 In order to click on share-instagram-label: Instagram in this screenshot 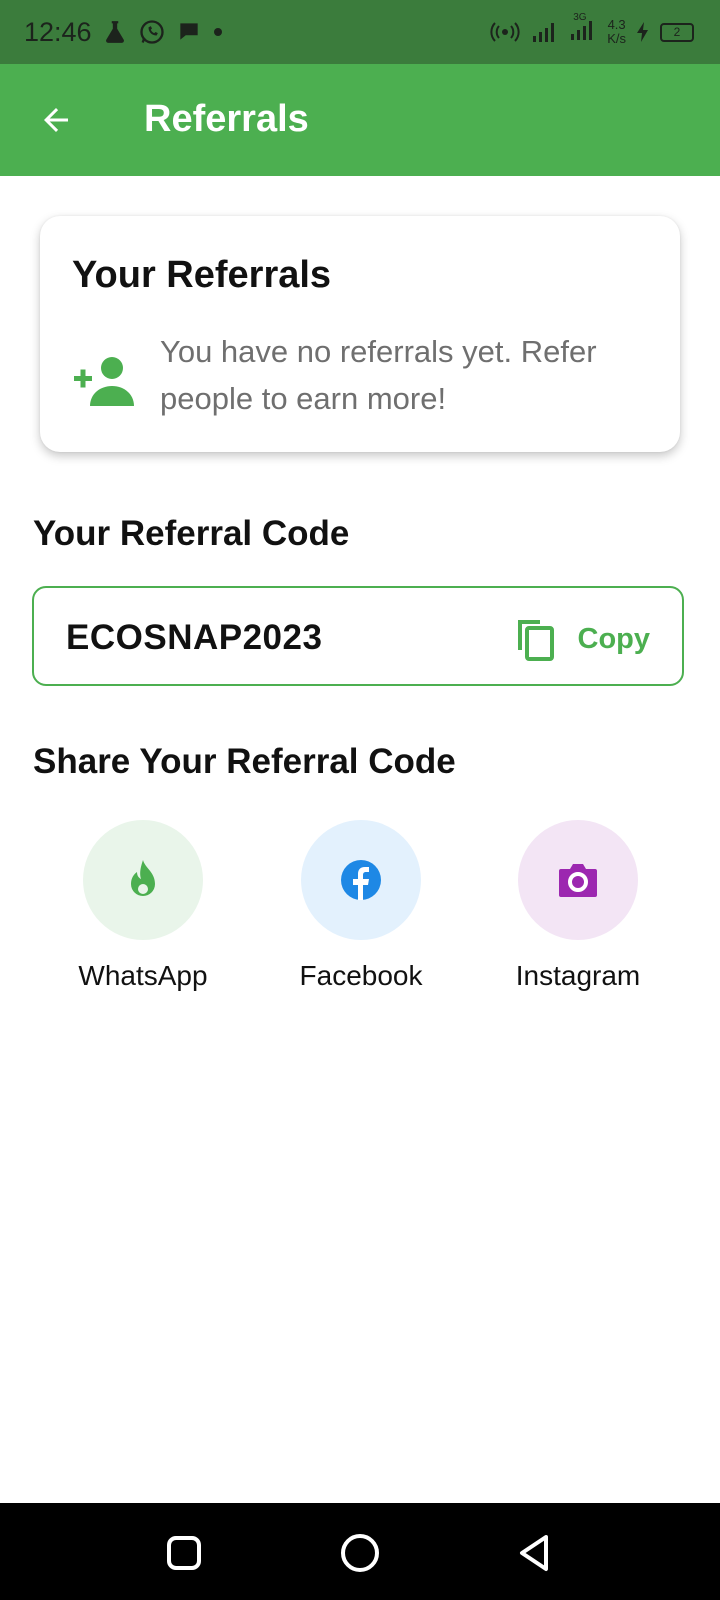, I will do `click(578, 975)`.